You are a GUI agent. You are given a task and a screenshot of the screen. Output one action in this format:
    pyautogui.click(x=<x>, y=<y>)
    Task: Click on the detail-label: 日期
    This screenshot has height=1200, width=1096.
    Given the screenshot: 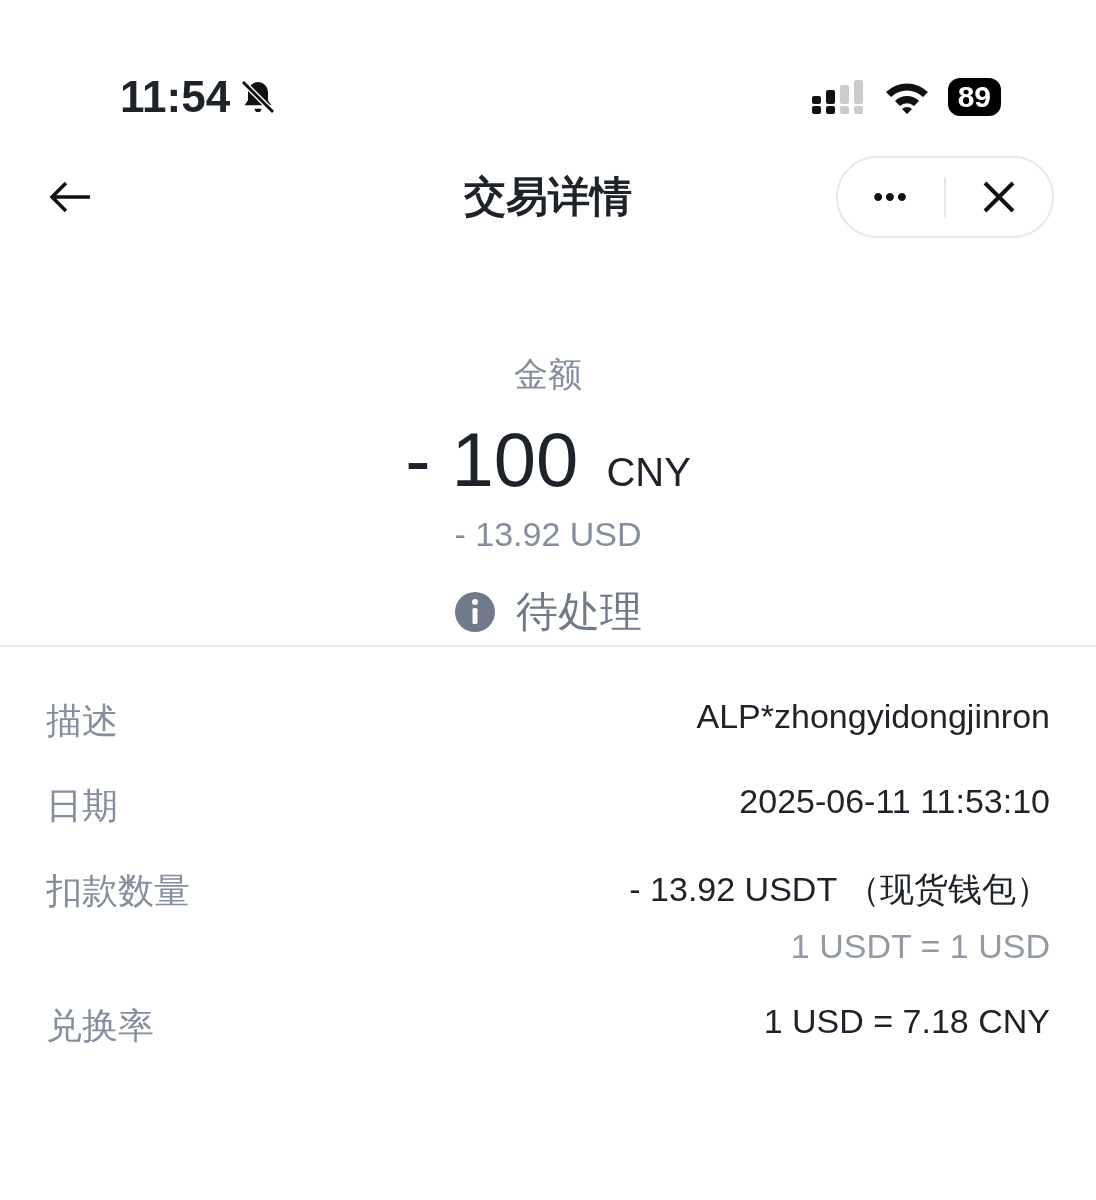 What is the action you would take?
    pyautogui.click(x=82, y=806)
    